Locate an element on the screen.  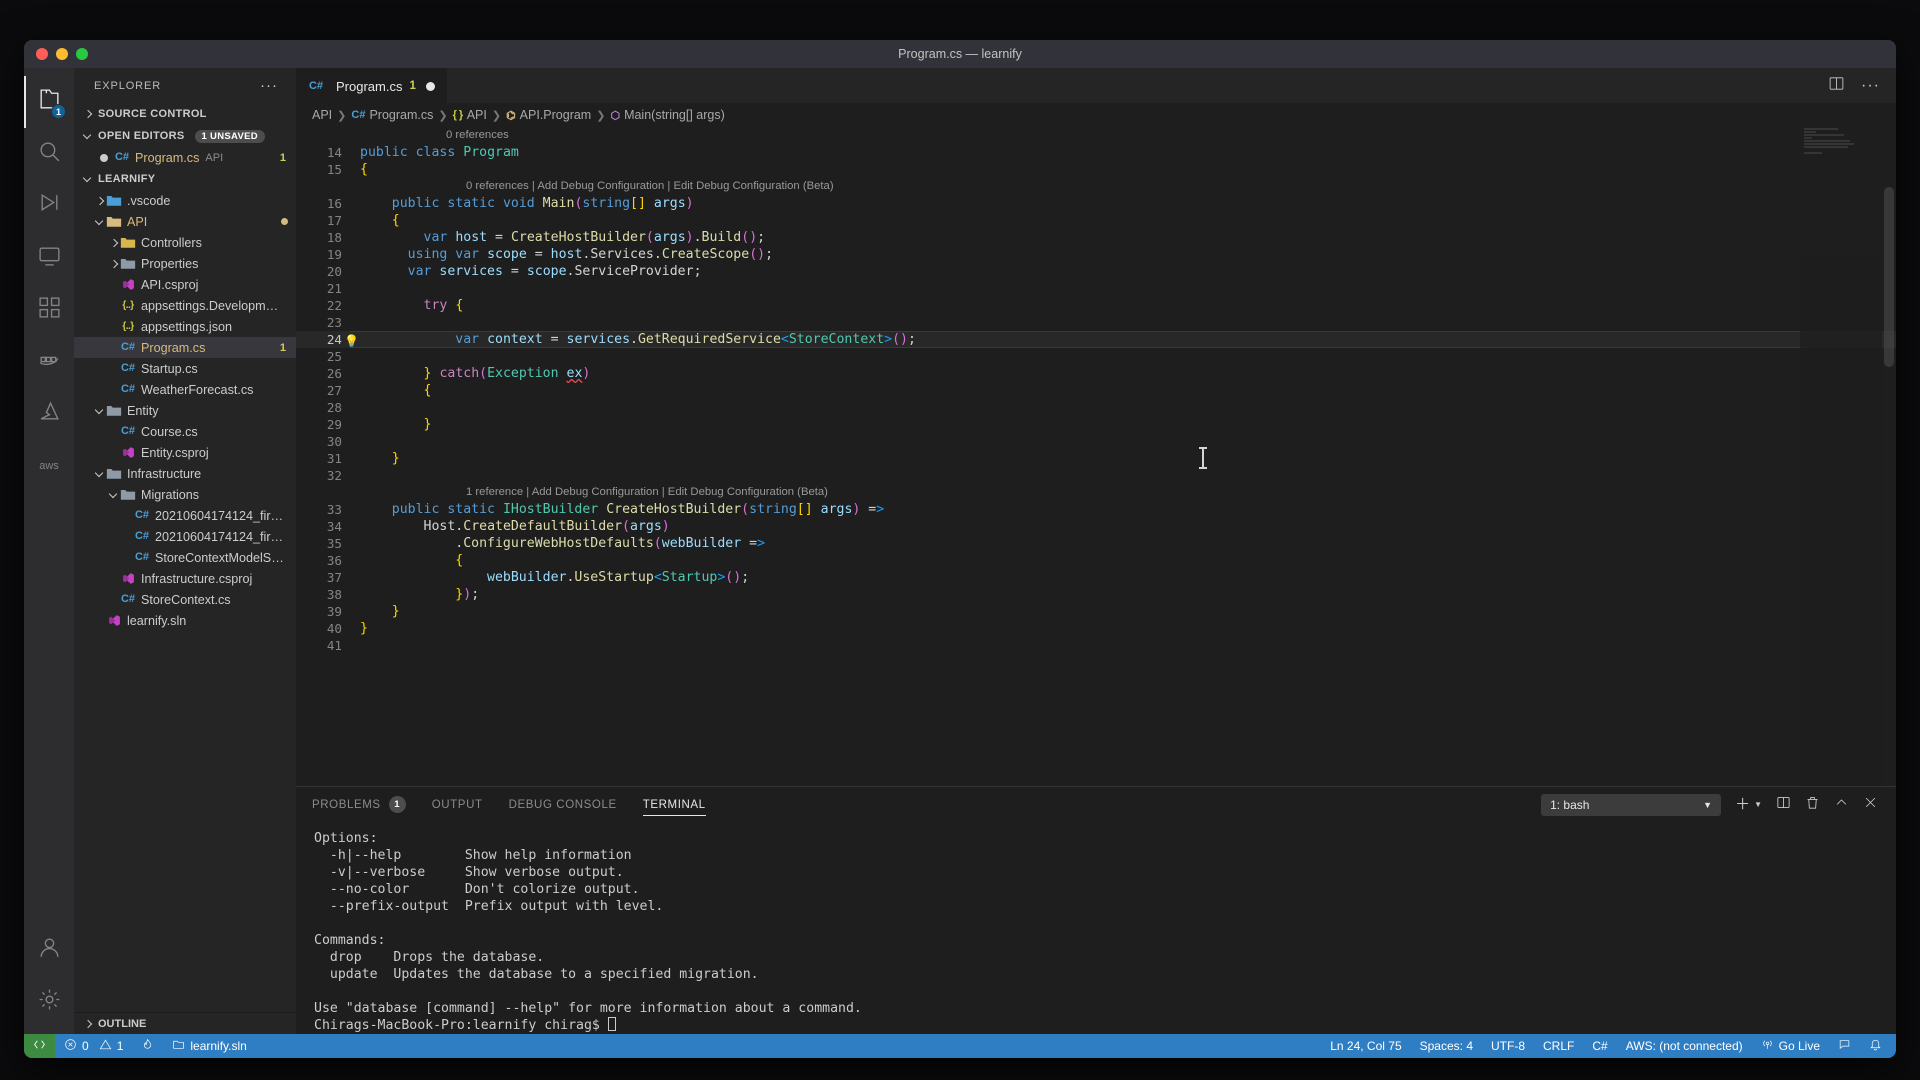
traffic-lights is located at coordinates (56, 54).